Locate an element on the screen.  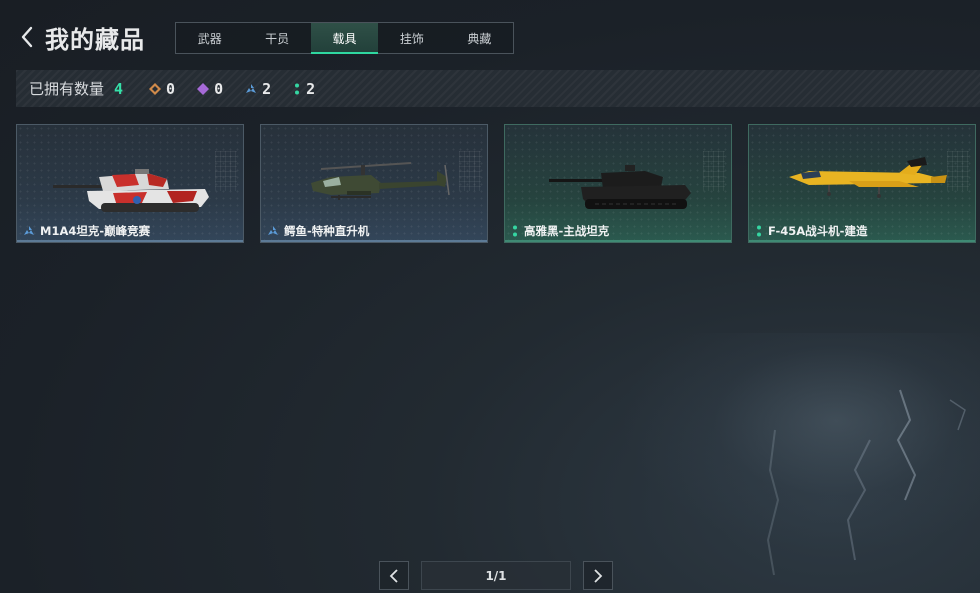
owned-stats-bar: 已拥有数量 4 0 0 2 2 is located at coordinates (498, 88).